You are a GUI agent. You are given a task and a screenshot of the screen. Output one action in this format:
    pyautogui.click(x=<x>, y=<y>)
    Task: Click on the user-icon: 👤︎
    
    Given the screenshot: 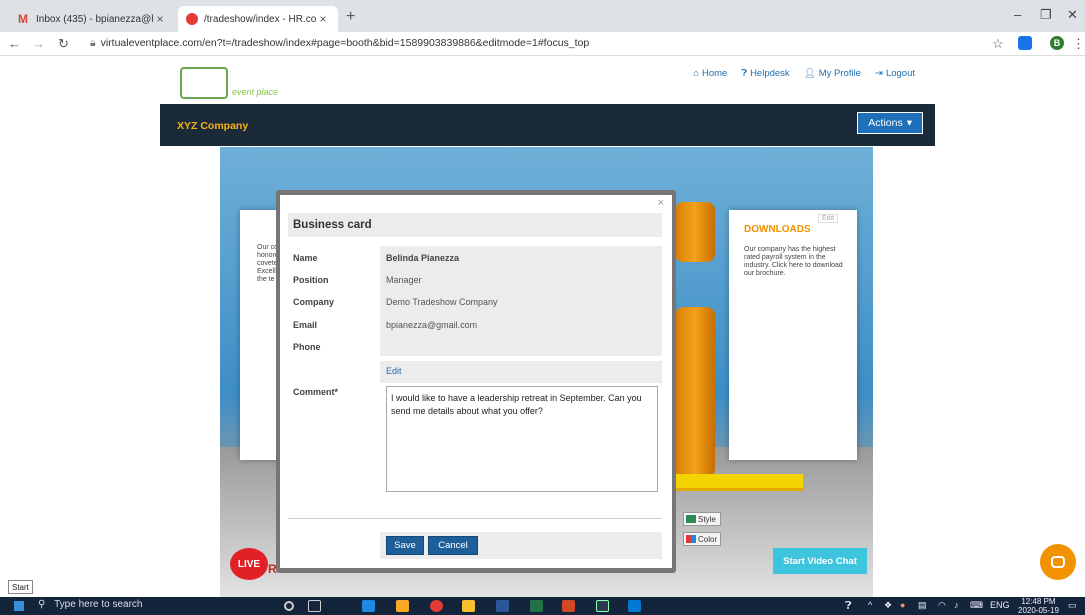 What is the action you would take?
    pyautogui.click(x=809, y=73)
    